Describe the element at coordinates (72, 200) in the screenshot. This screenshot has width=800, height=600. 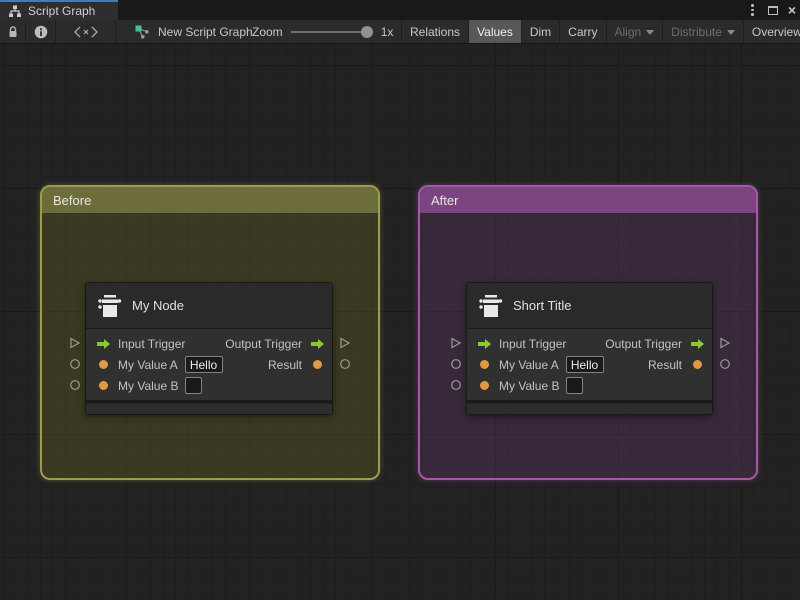
I see `group-label: Before` at that location.